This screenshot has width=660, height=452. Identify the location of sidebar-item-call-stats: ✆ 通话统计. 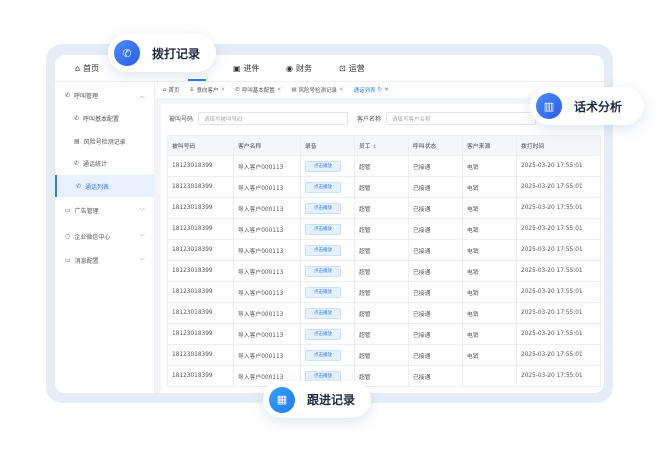
(105, 163).